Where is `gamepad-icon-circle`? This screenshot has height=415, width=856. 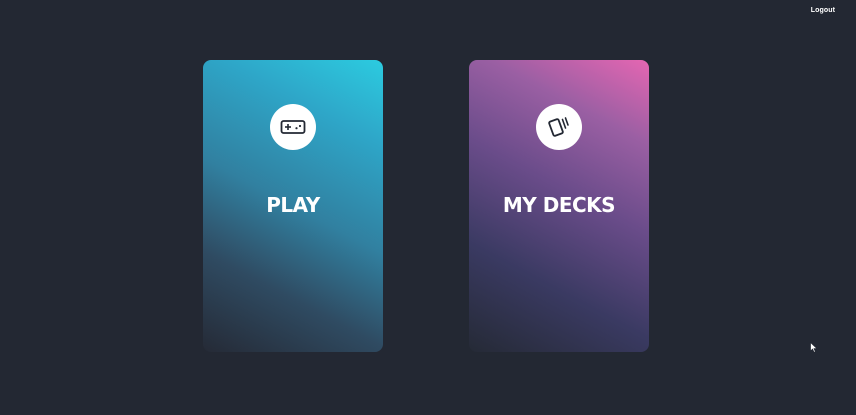
gamepad-icon-circle is located at coordinates (293, 127).